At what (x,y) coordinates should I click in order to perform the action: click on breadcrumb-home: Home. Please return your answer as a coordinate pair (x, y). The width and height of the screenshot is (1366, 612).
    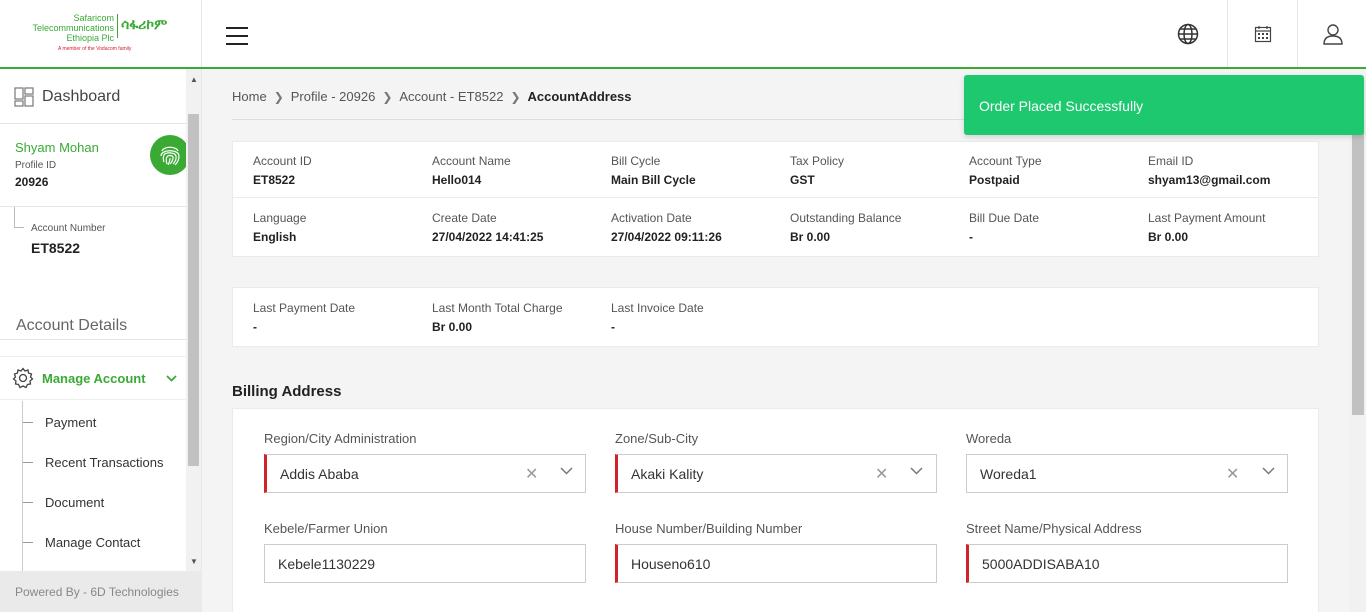
    Looking at the image, I should click on (249, 96).